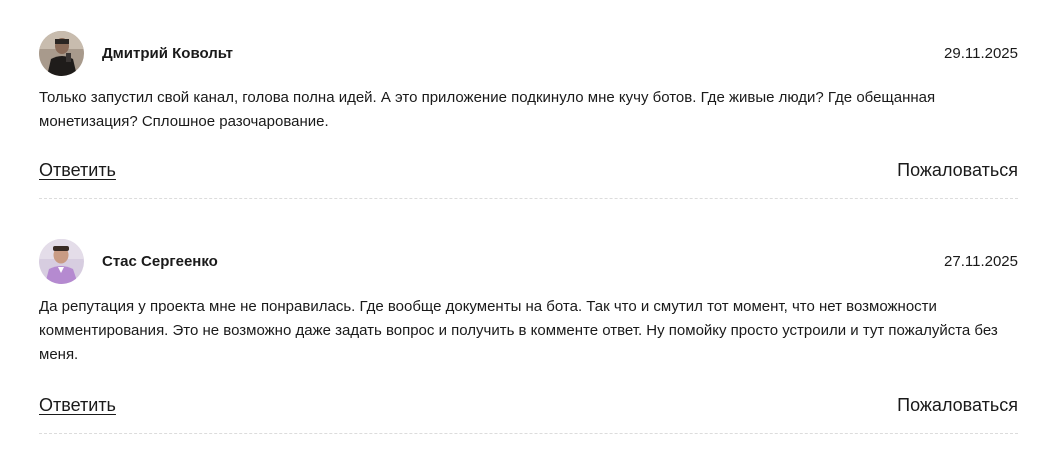 Image resolution: width=1041 pixels, height=471 pixels. What do you see at coordinates (981, 261) in the screenshot?
I see `comment-date: 27.11.2025` at bounding box center [981, 261].